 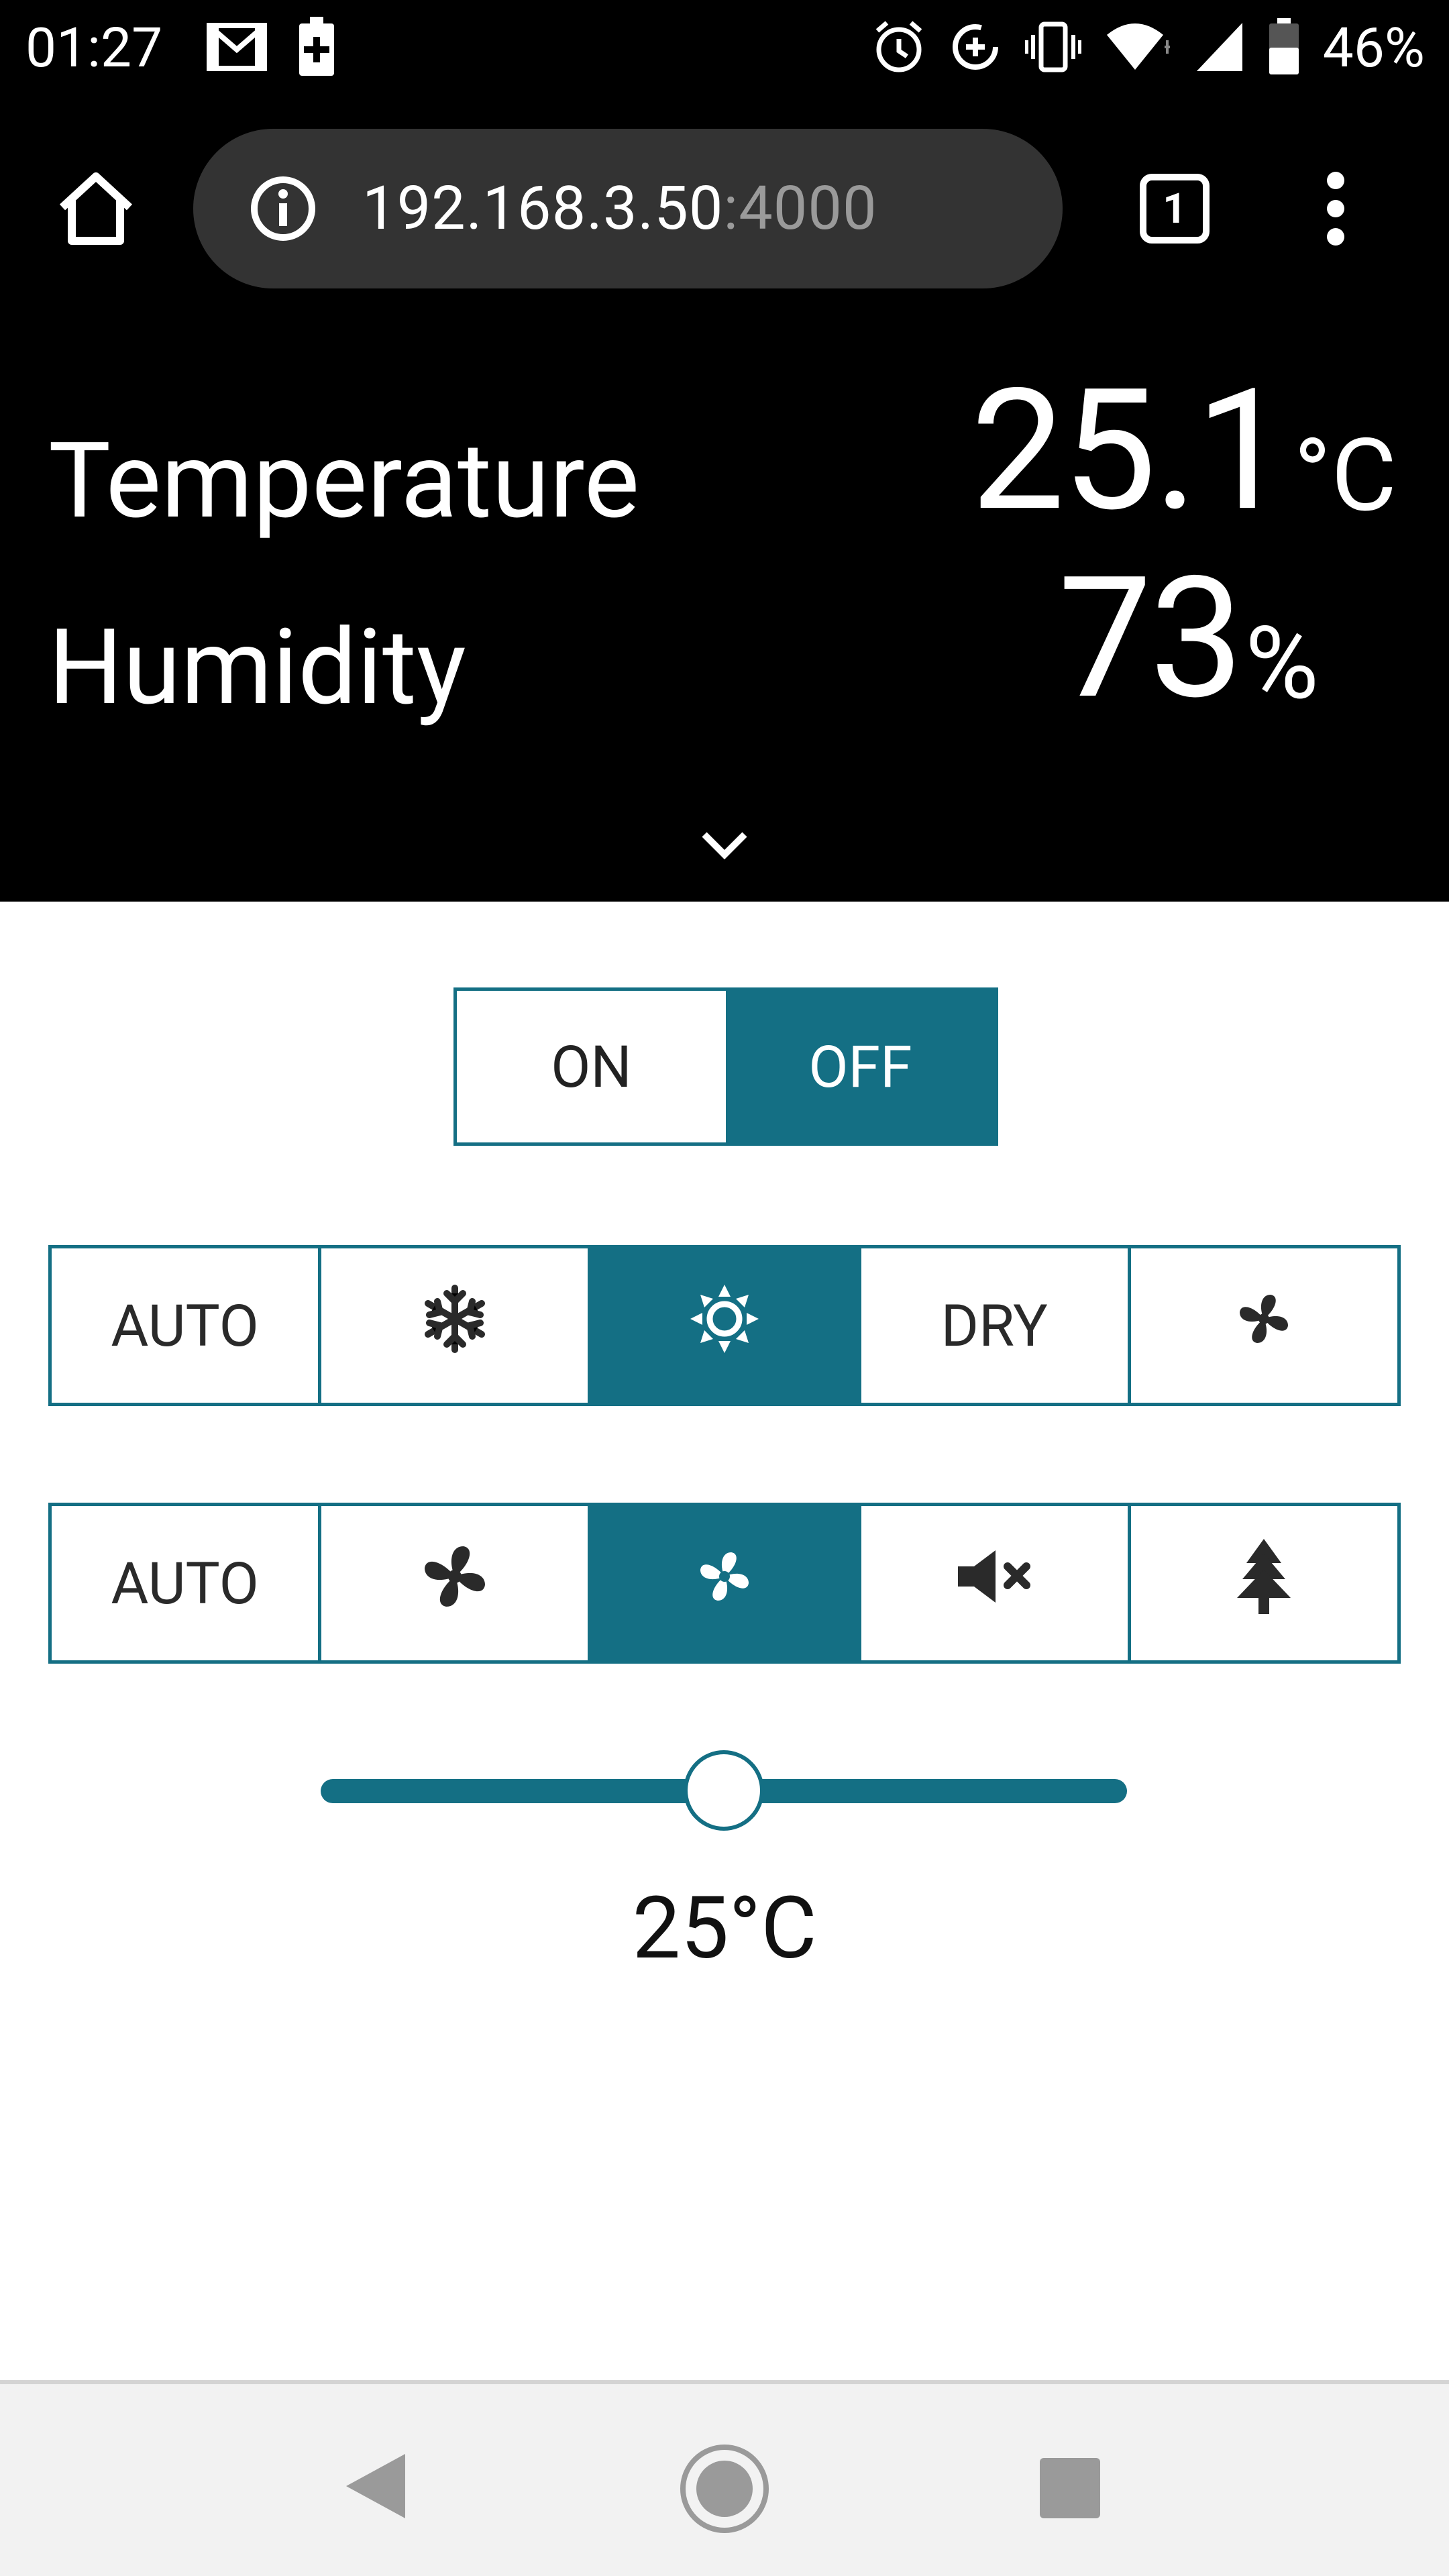 I want to click on mode-heat-button, so click(x=726, y=1325).